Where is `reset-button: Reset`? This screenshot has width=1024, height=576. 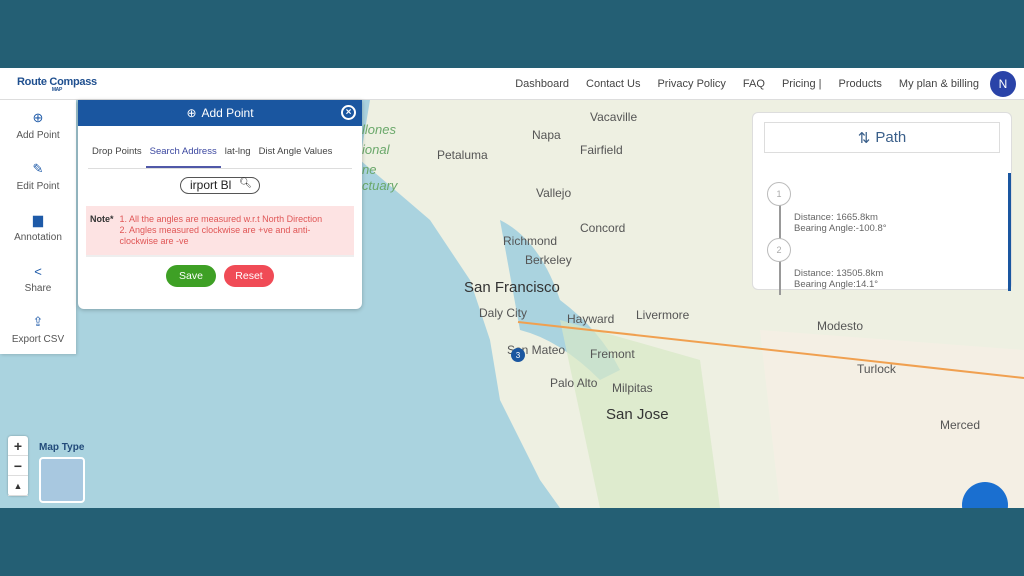
reset-button: Reset is located at coordinates (249, 276).